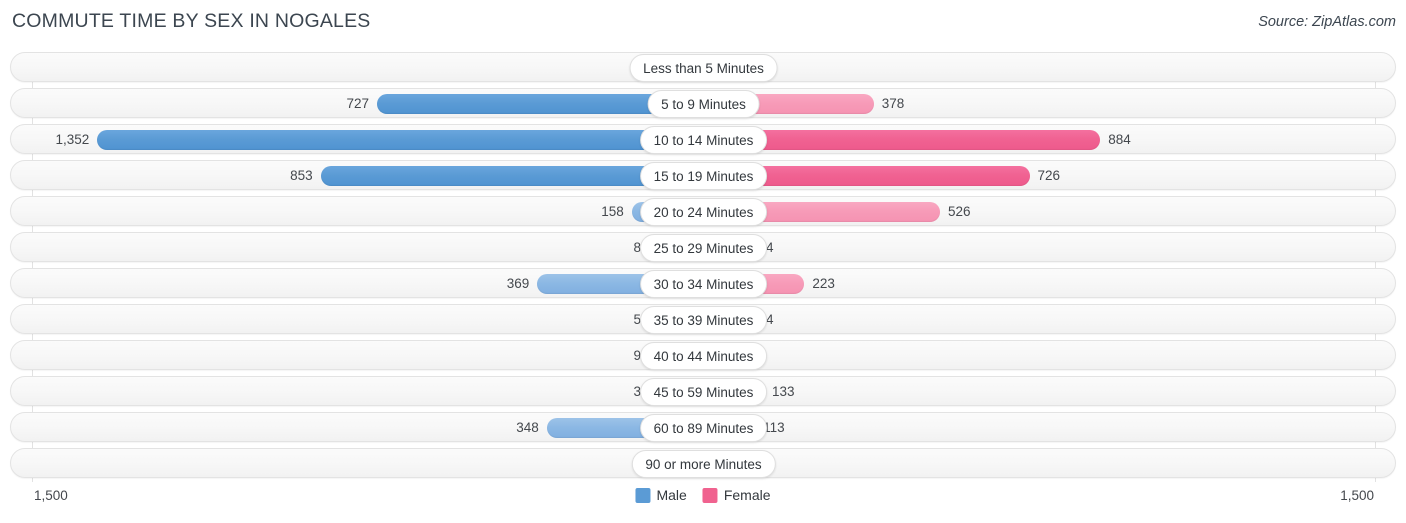  I want to click on row-track: 3613345 to 59 Minutes, so click(703, 391).